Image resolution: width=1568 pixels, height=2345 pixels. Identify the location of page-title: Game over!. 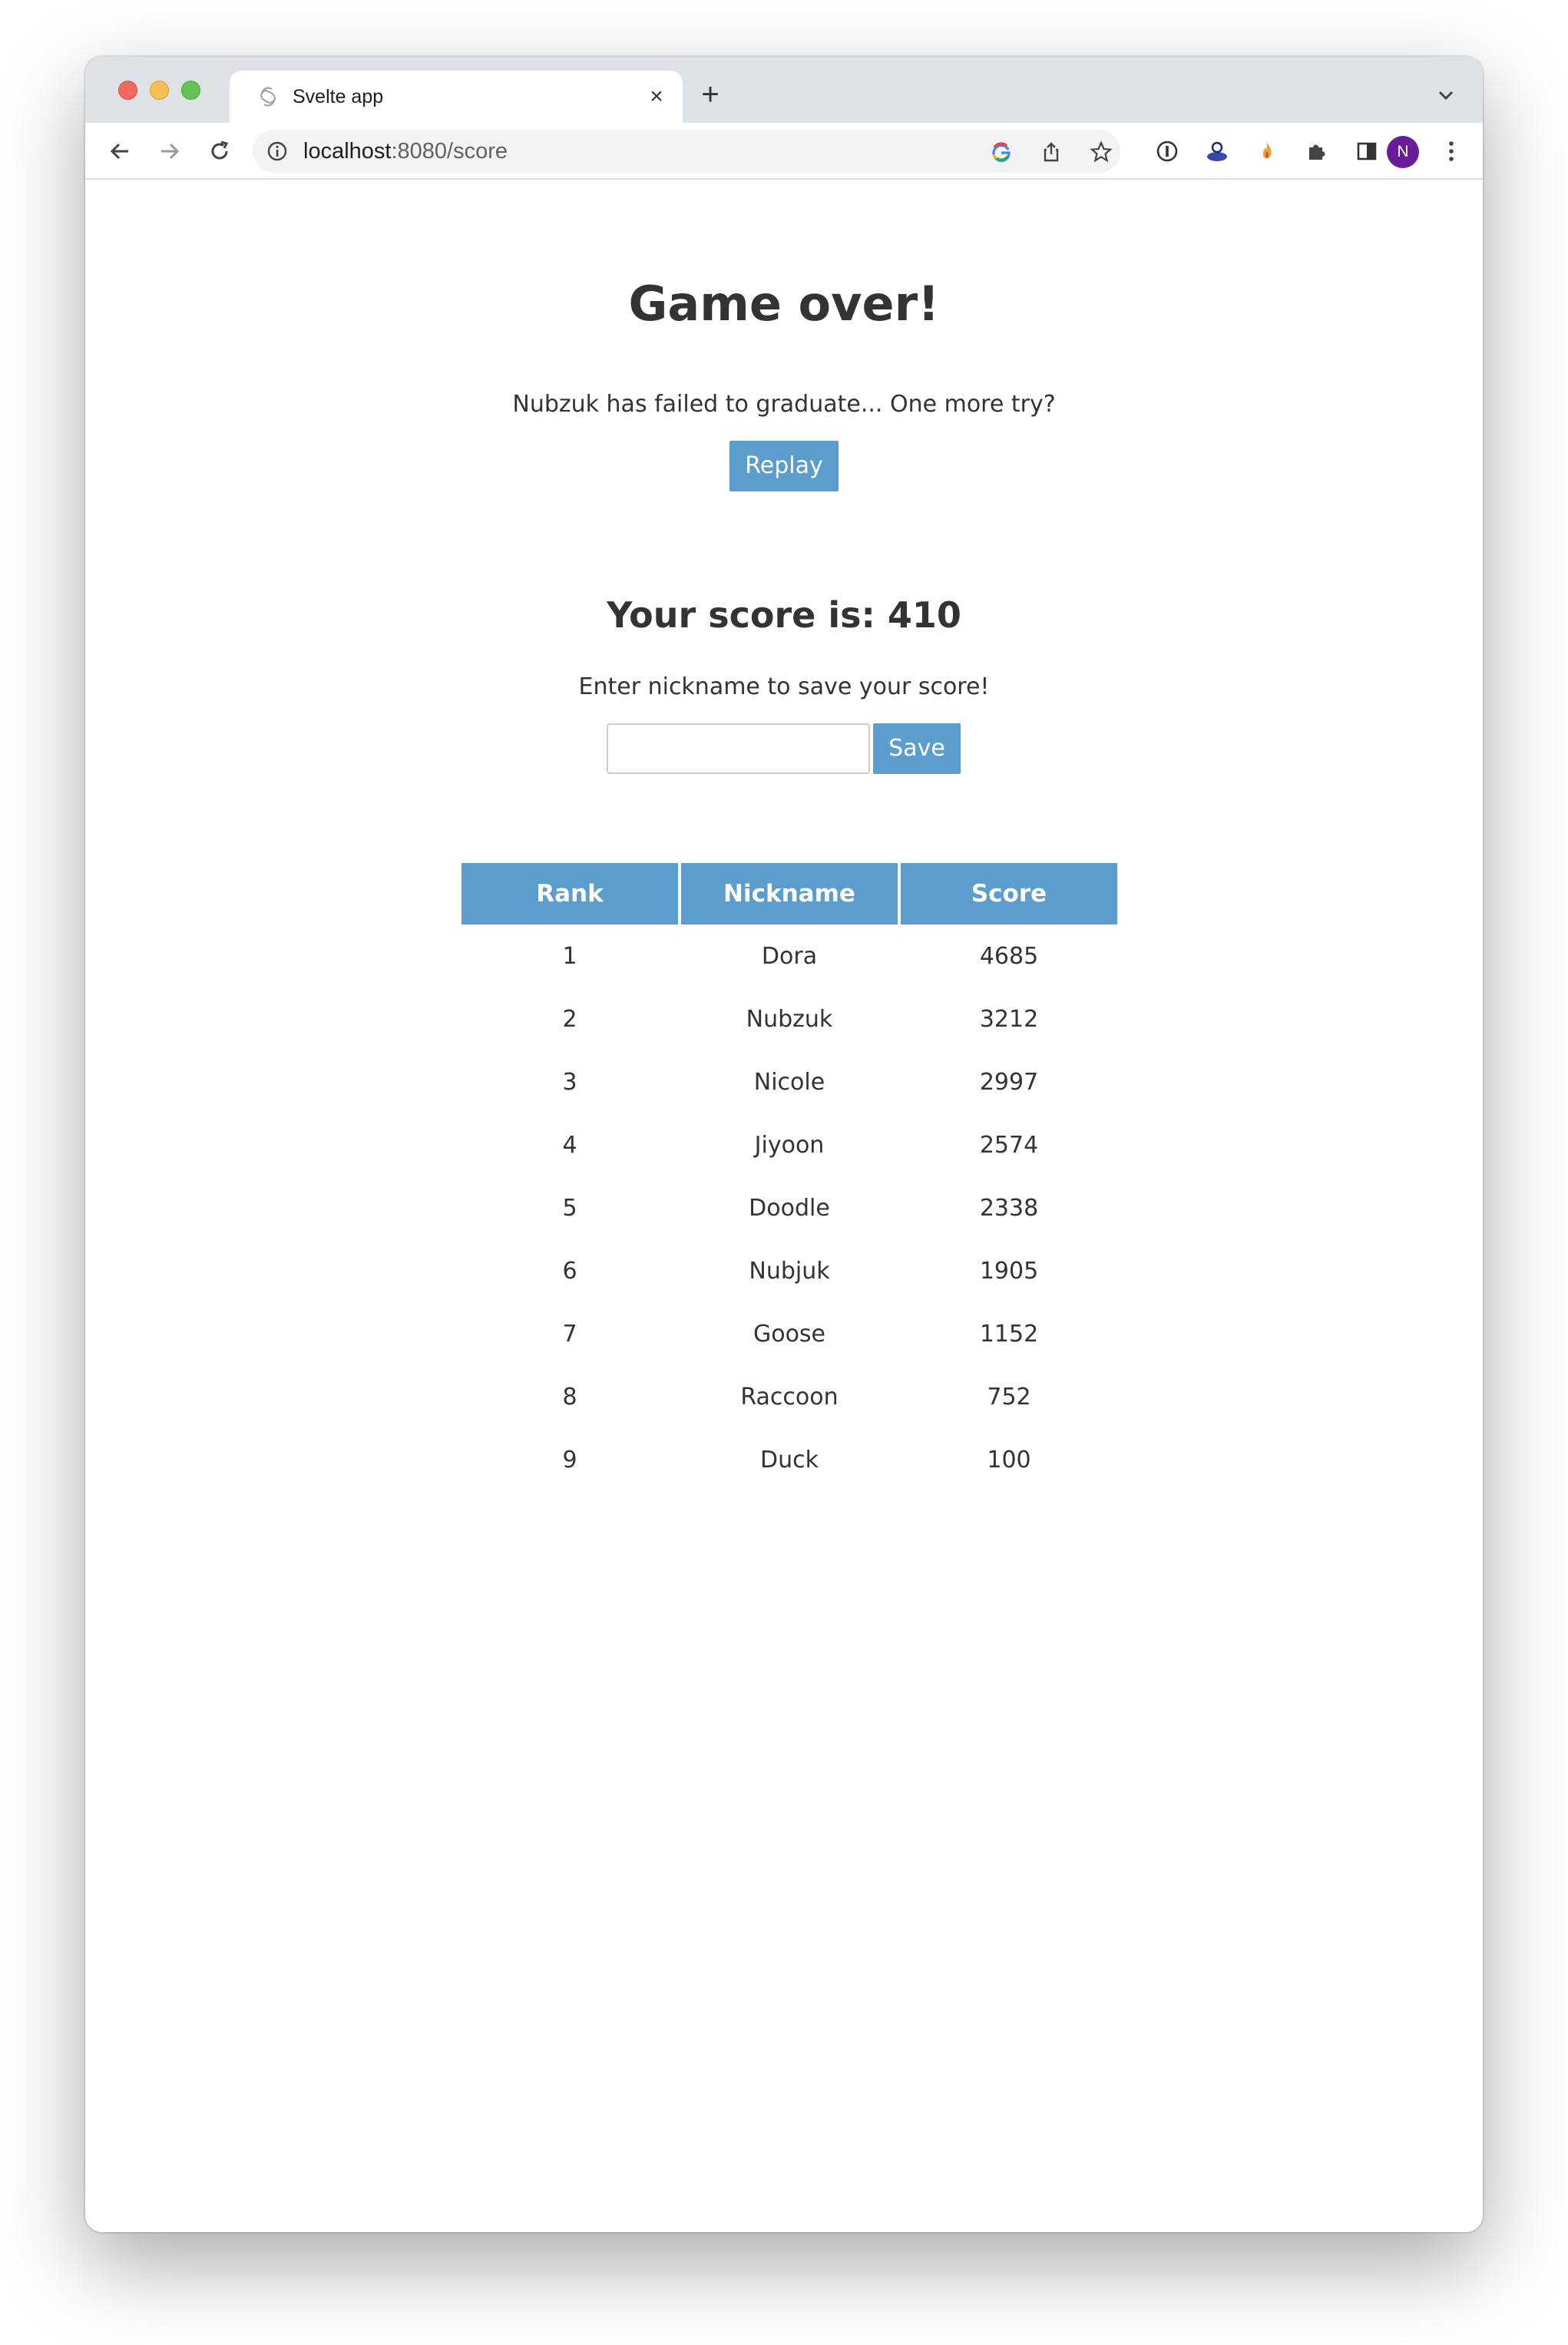
(784, 304).